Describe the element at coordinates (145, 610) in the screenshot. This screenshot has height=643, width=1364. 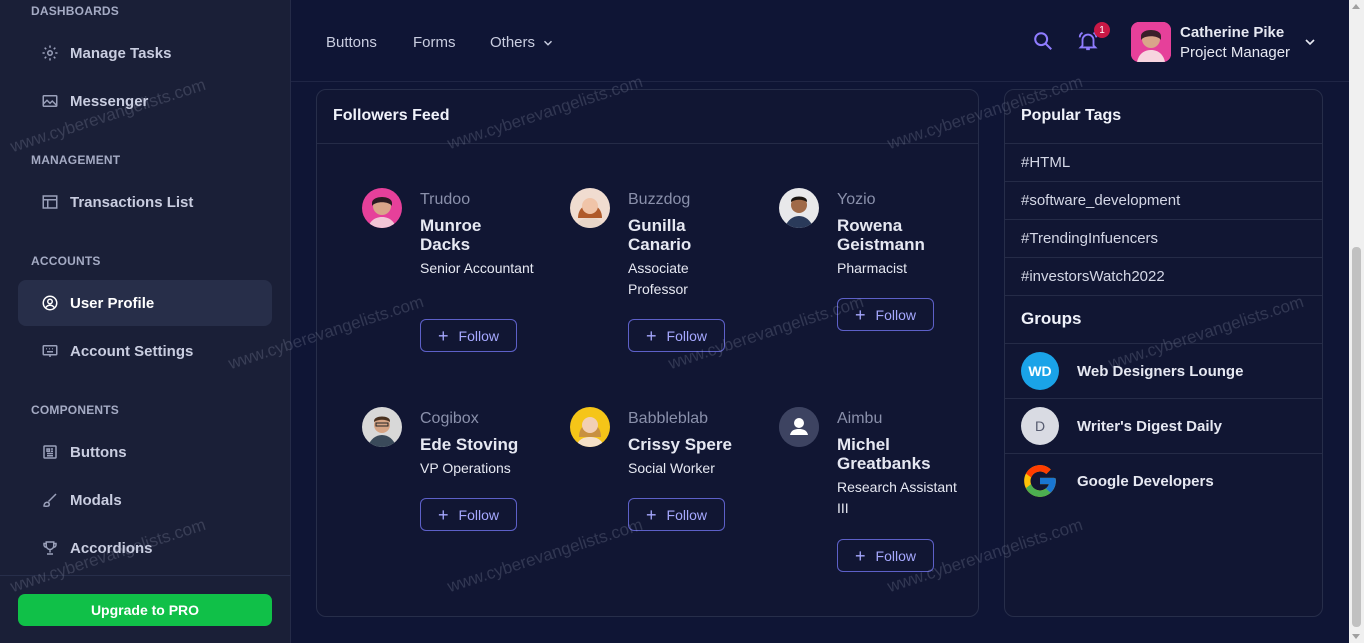
I see `upgrade-to-pro-button: Upgrade to PRO` at that location.